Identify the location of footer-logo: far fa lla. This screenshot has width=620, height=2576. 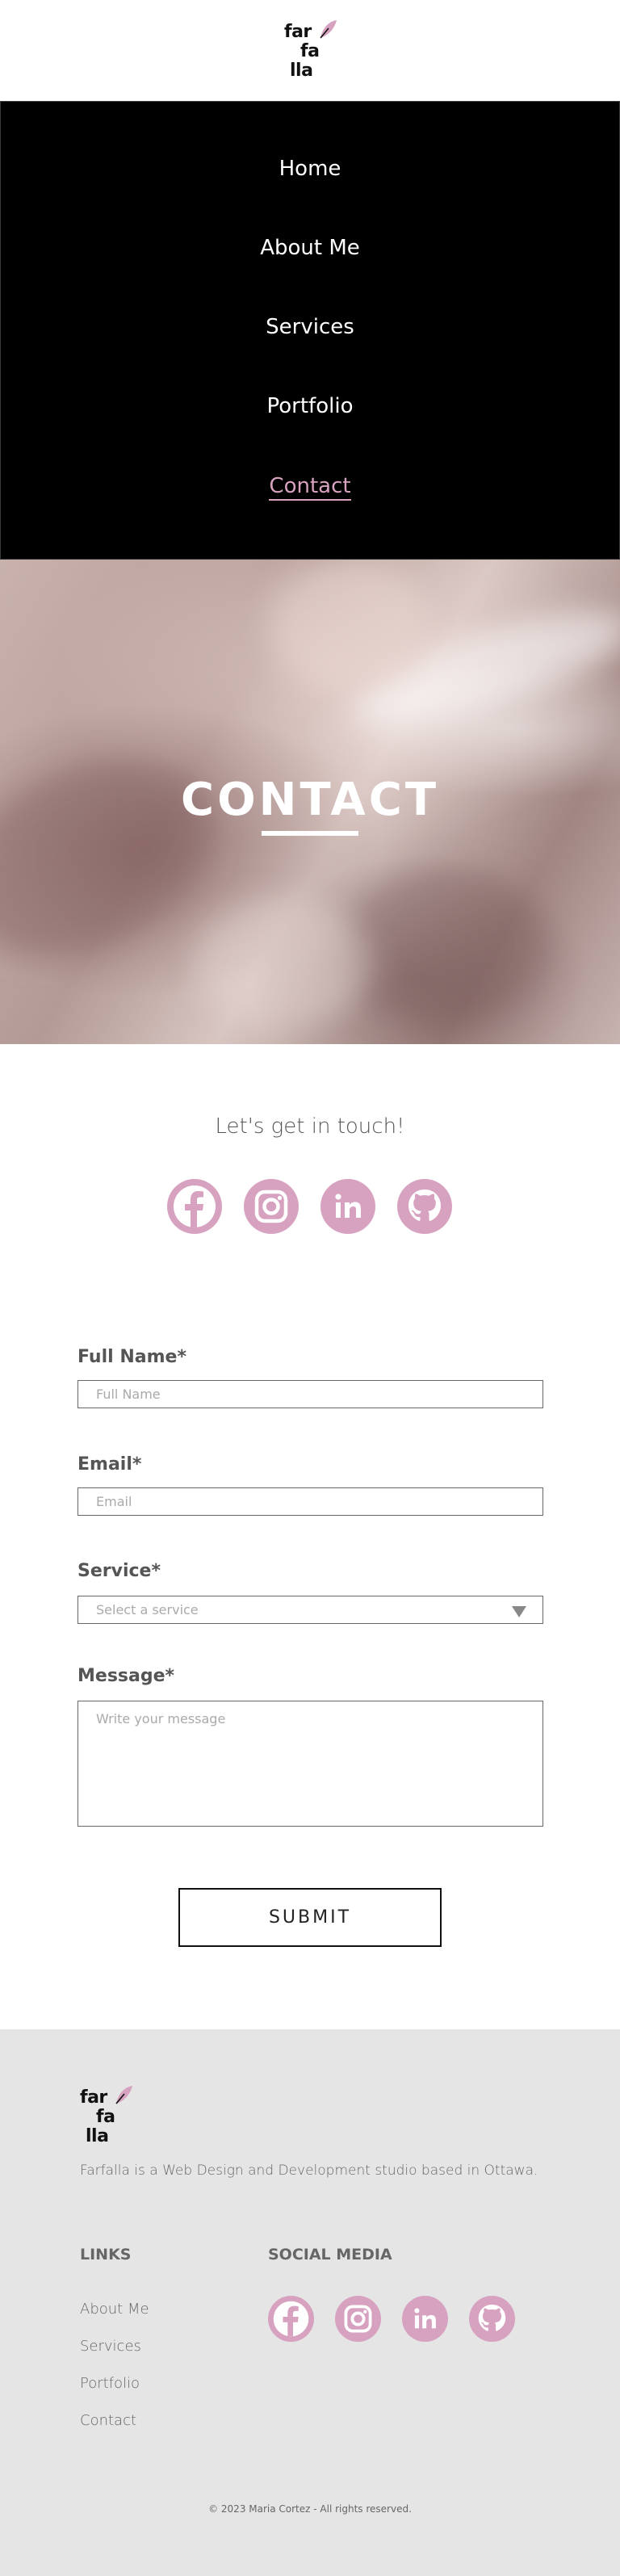
(106, 2116).